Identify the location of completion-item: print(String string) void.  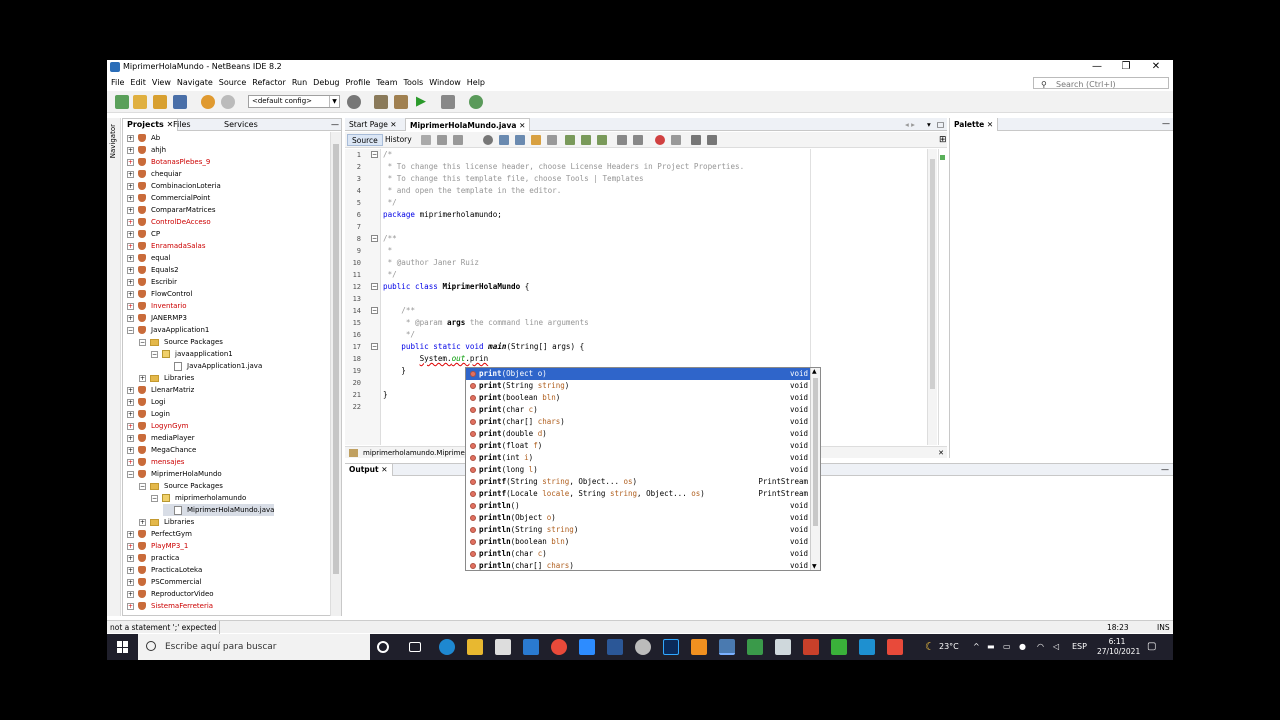
(638, 386).